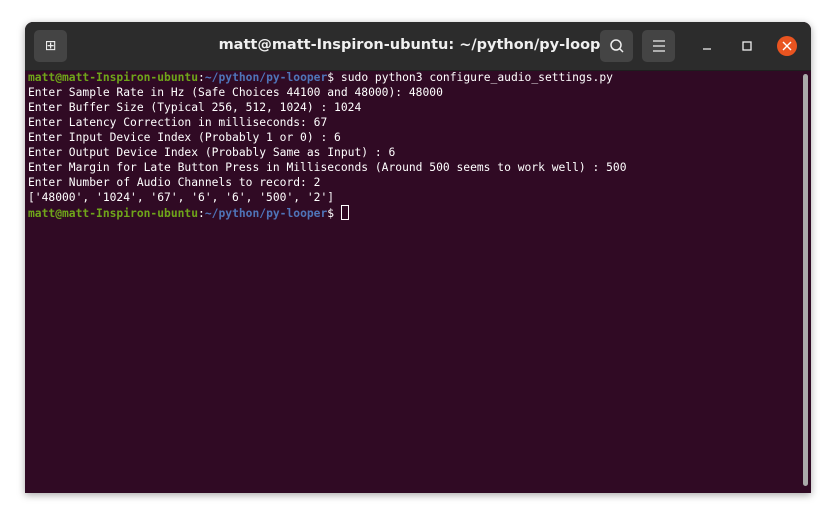 The width and height of the screenshot is (836, 521). What do you see at coordinates (805, 280) in the screenshot?
I see `scrollbar` at bounding box center [805, 280].